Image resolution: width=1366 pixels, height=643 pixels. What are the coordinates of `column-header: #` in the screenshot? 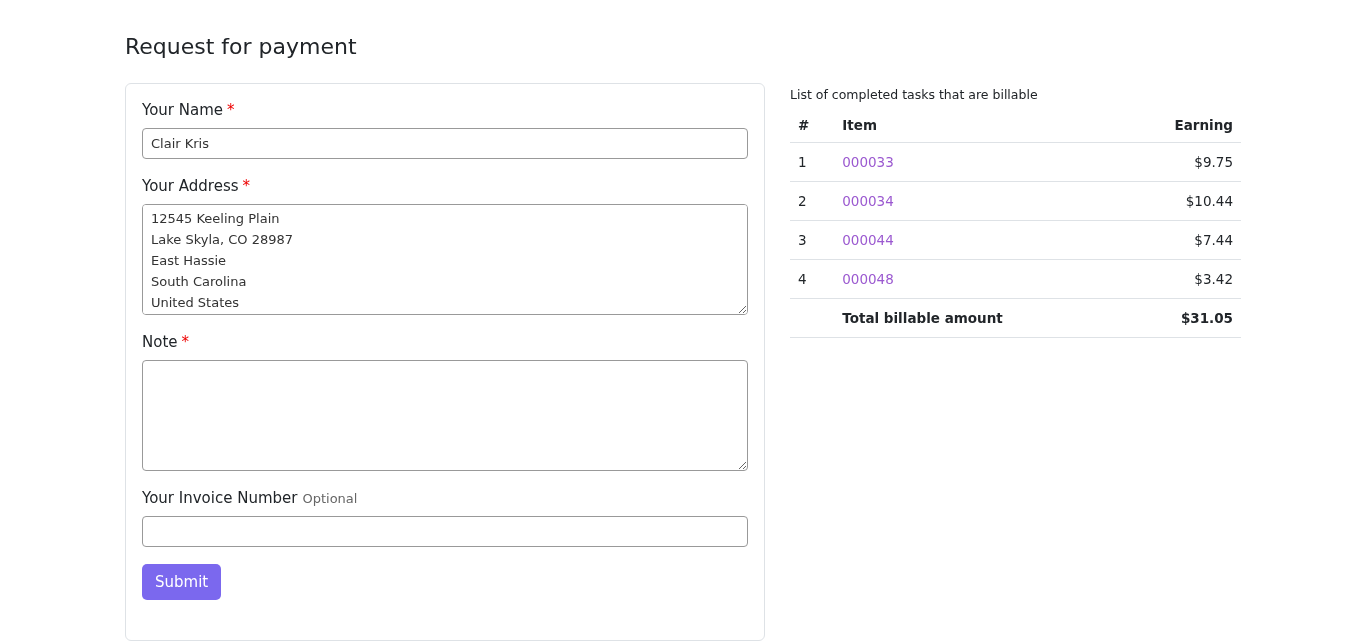 It's located at (812, 126).